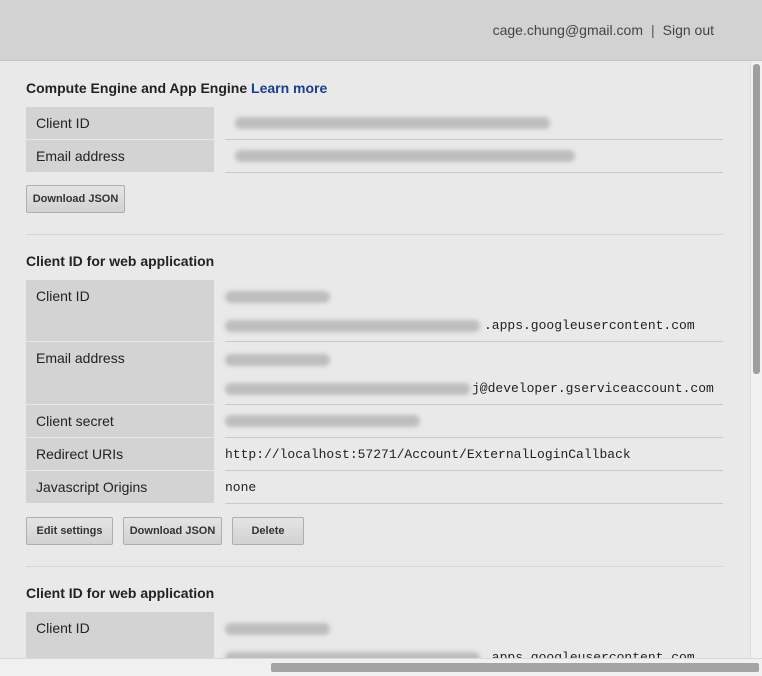 The image size is (762, 676). What do you see at coordinates (756, 219) in the screenshot?
I see `vertical-scroll-thumb` at bounding box center [756, 219].